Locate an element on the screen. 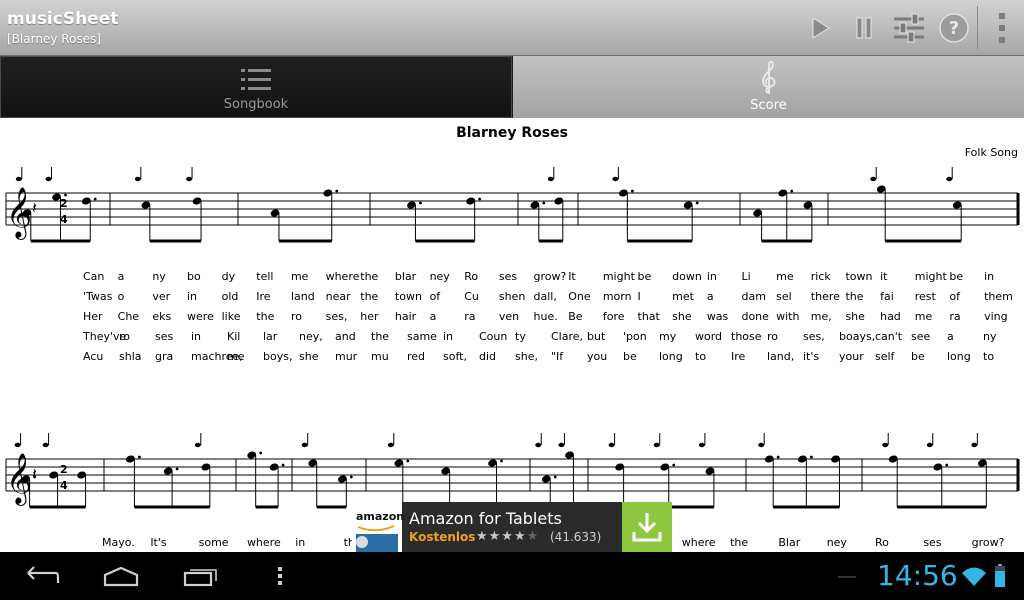 This screenshot has height=600, width=1024. lyric-syllable: old is located at coordinates (230, 296).